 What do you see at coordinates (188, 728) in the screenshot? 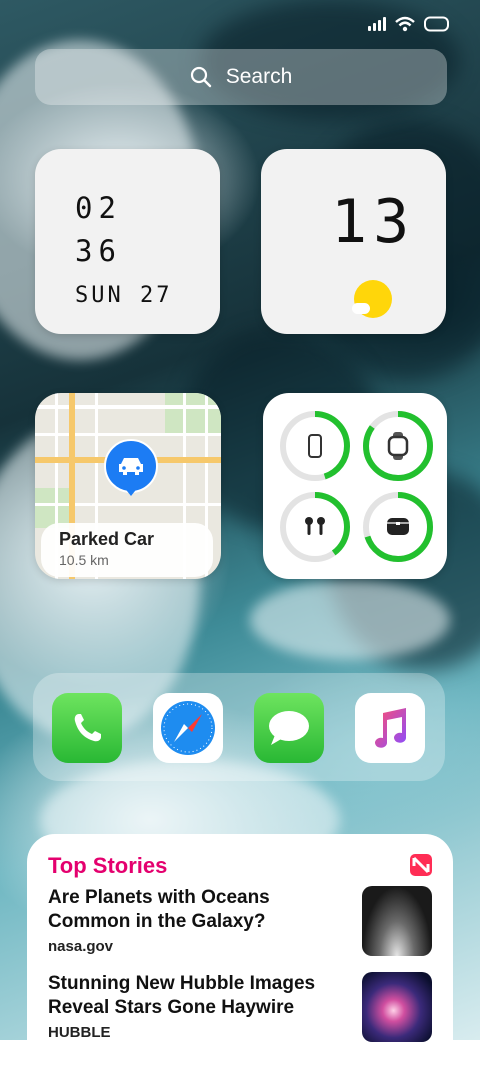
I see `safari-app-icon` at bounding box center [188, 728].